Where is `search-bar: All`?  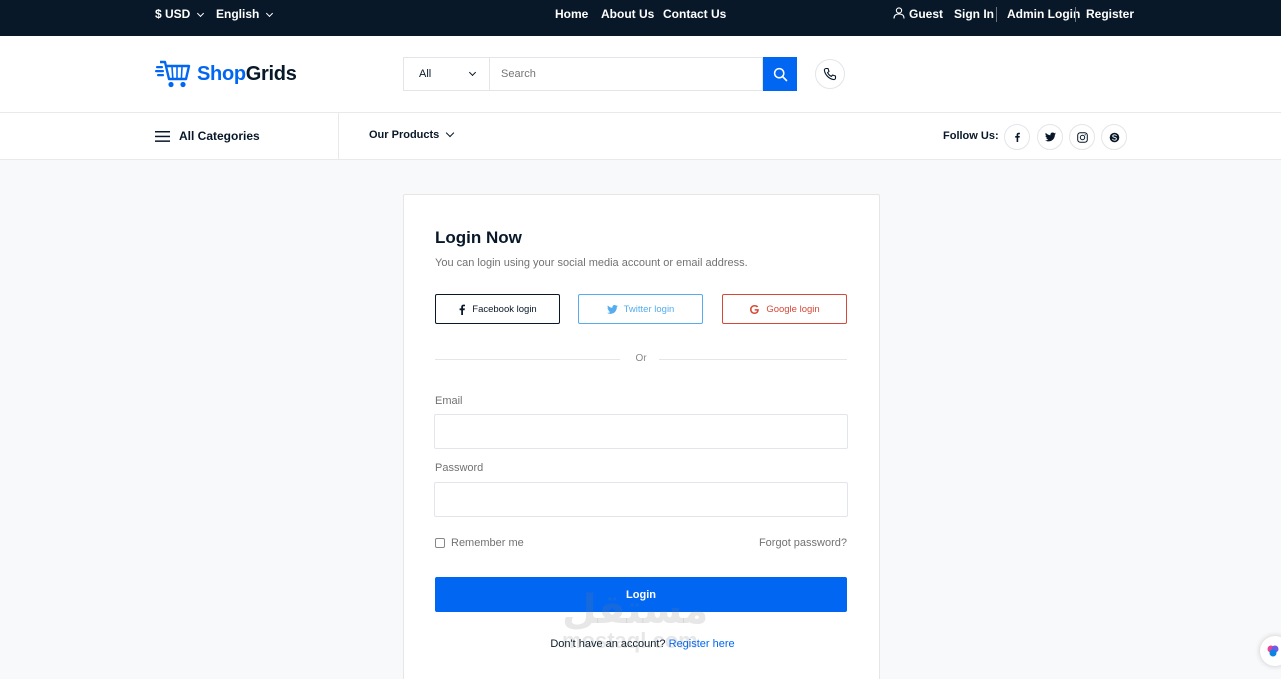 search-bar: All is located at coordinates (600, 74).